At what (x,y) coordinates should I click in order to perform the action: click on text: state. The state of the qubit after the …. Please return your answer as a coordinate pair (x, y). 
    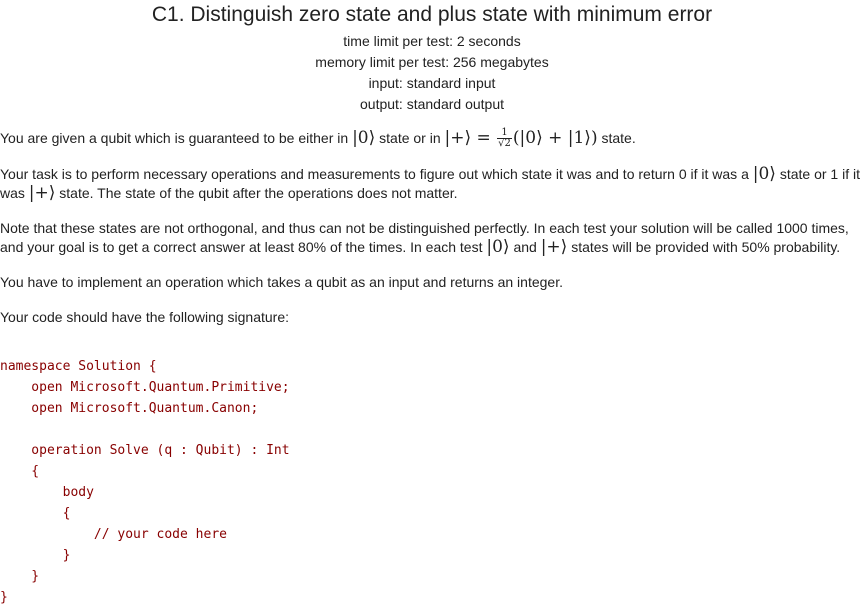
    Looking at the image, I should click on (256, 193).